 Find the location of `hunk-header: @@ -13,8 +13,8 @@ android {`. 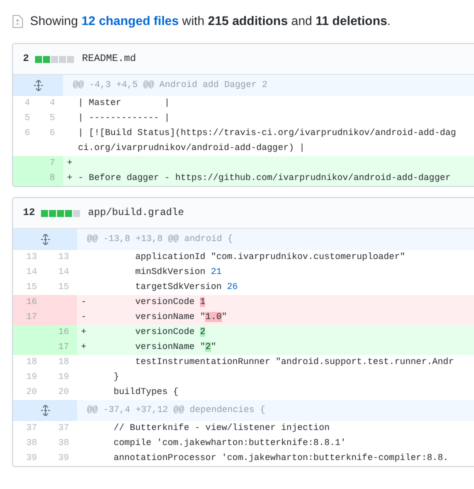

hunk-header: @@ -13,8 +13,8 @@ android { is located at coordinates (159, 239).